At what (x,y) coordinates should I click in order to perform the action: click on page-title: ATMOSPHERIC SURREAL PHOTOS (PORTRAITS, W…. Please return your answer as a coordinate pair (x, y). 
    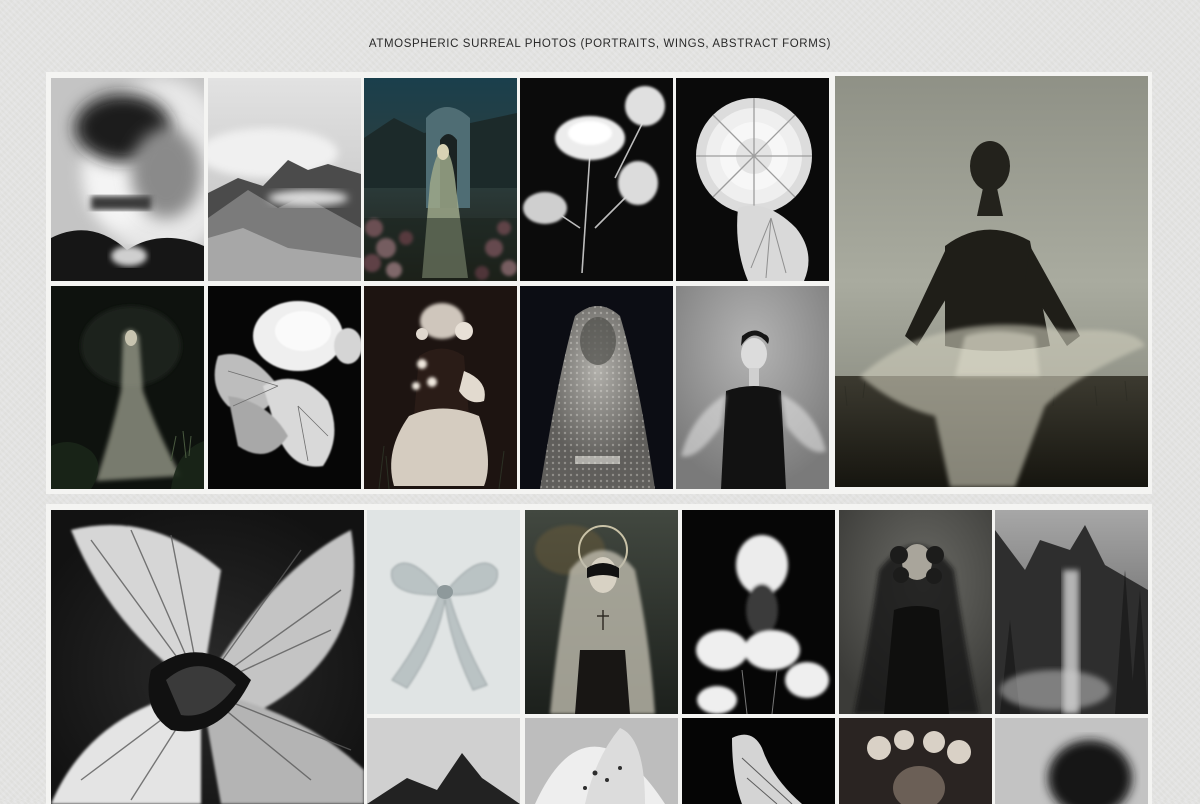
    Looking at the image, I should click on (600, 44).